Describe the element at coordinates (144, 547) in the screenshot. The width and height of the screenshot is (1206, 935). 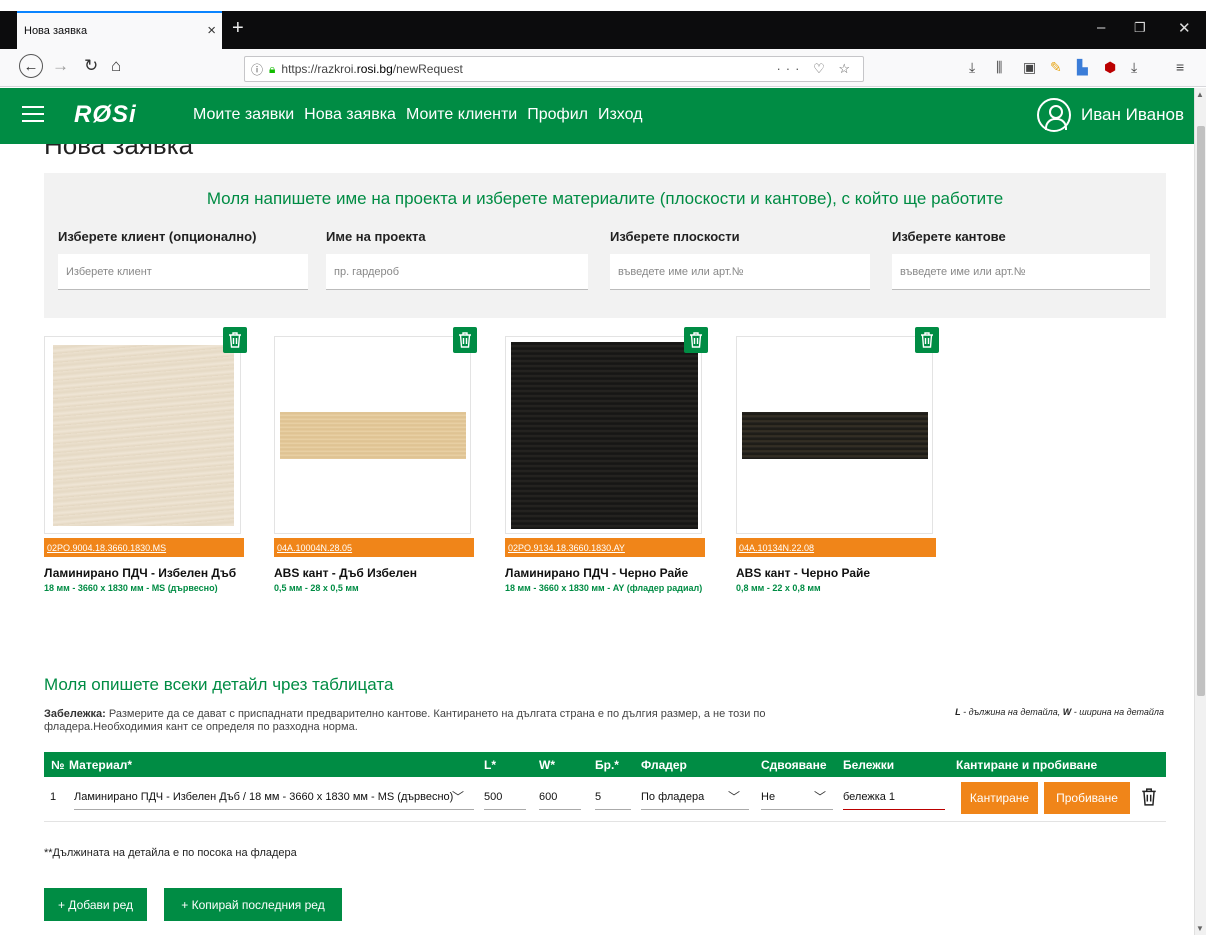
I see `material-code-link: 02PO.9004.18.3660.1830.MS` at that location.